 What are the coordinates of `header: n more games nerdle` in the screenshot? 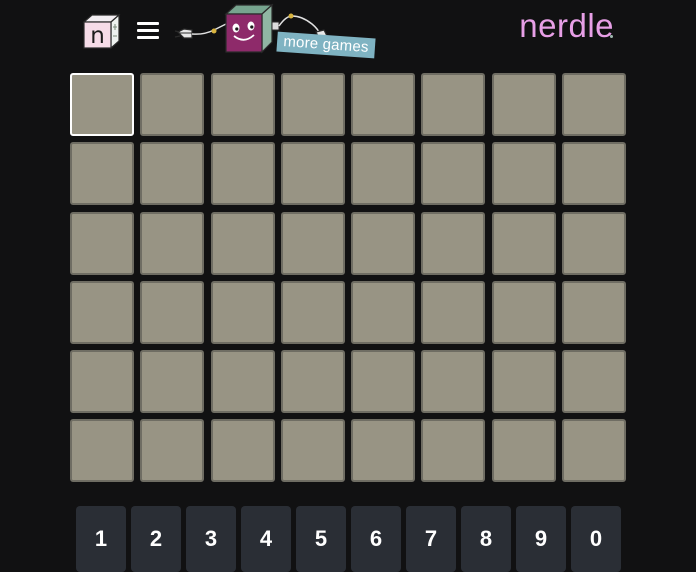 It's located at (348, 33).